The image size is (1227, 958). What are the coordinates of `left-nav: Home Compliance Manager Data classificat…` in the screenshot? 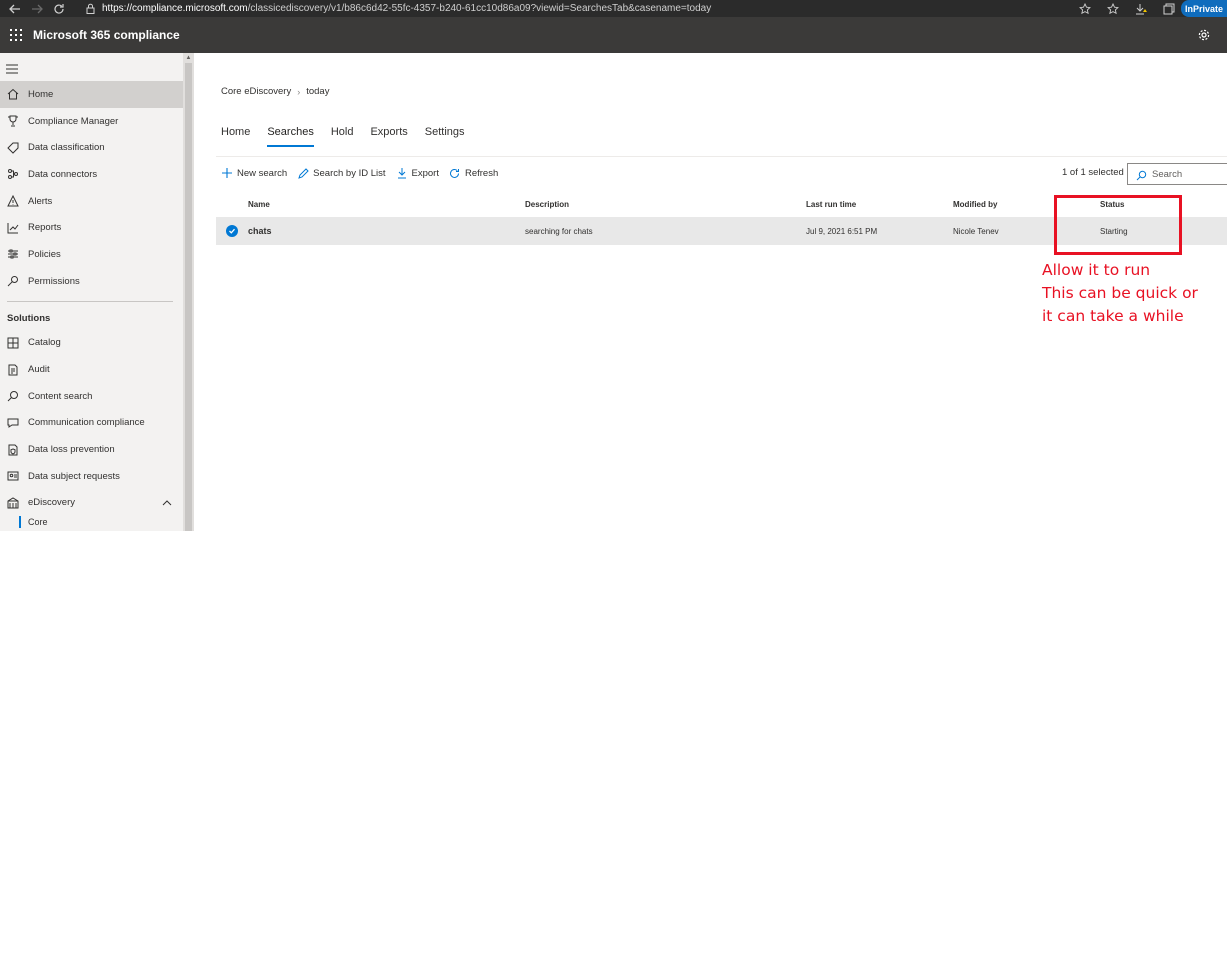 It's located at (97, 292).